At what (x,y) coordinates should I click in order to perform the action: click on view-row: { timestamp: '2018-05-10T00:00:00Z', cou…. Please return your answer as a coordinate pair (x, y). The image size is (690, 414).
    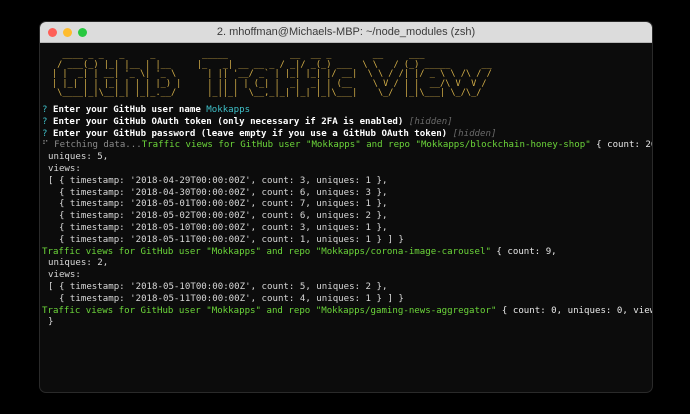
    Looking at the image, I should click on (218, 227).